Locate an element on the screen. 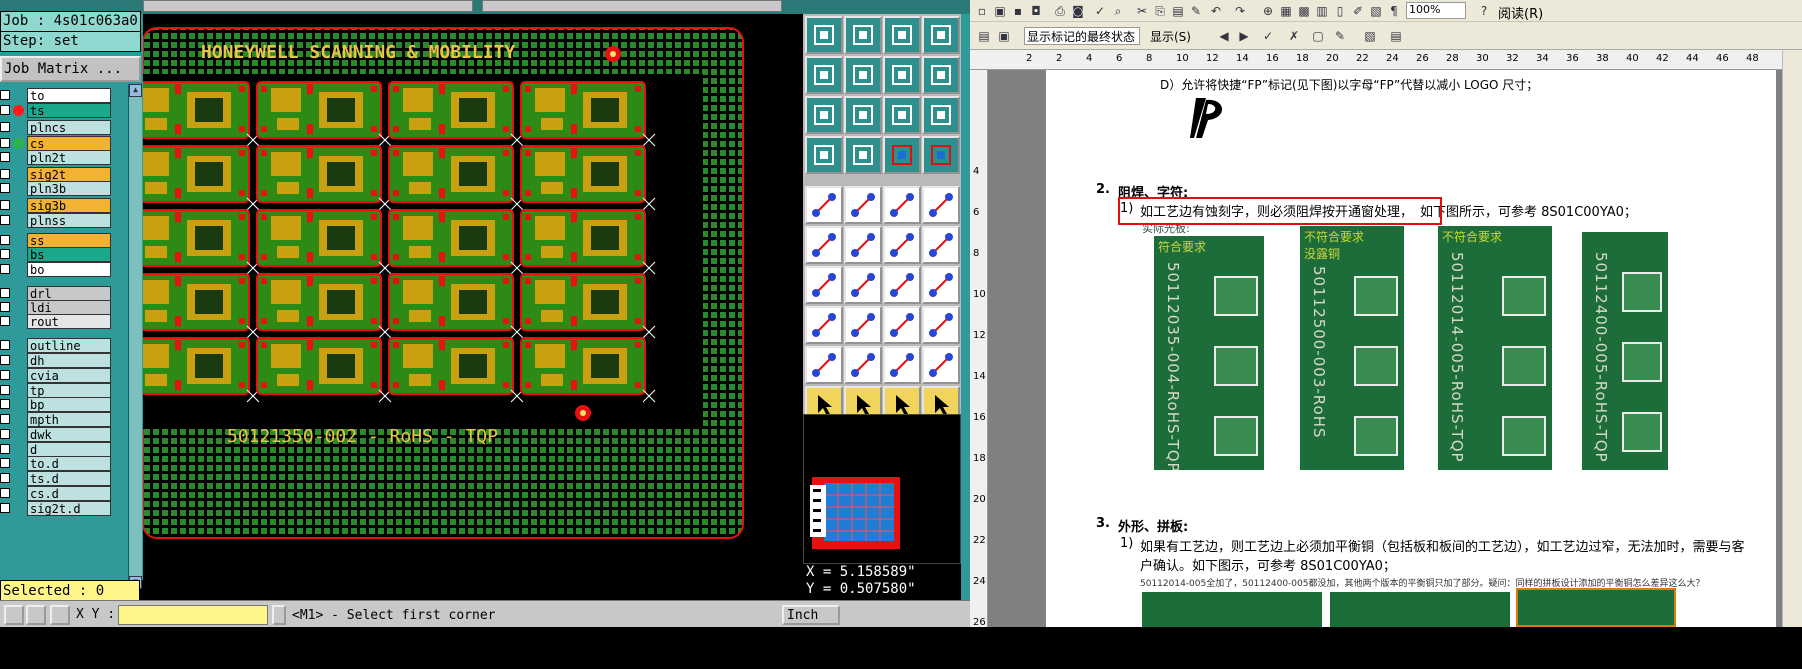  move-node-icon is located at coordinates (902, 245).